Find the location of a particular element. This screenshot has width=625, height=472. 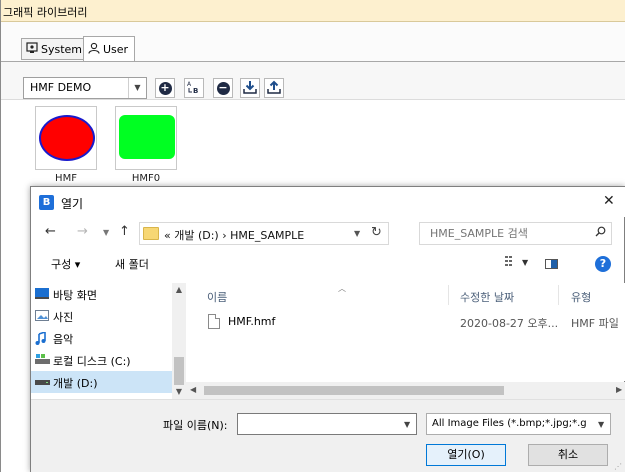

new-folder-button: 새 폴더 is located at coordinates (132, 264).